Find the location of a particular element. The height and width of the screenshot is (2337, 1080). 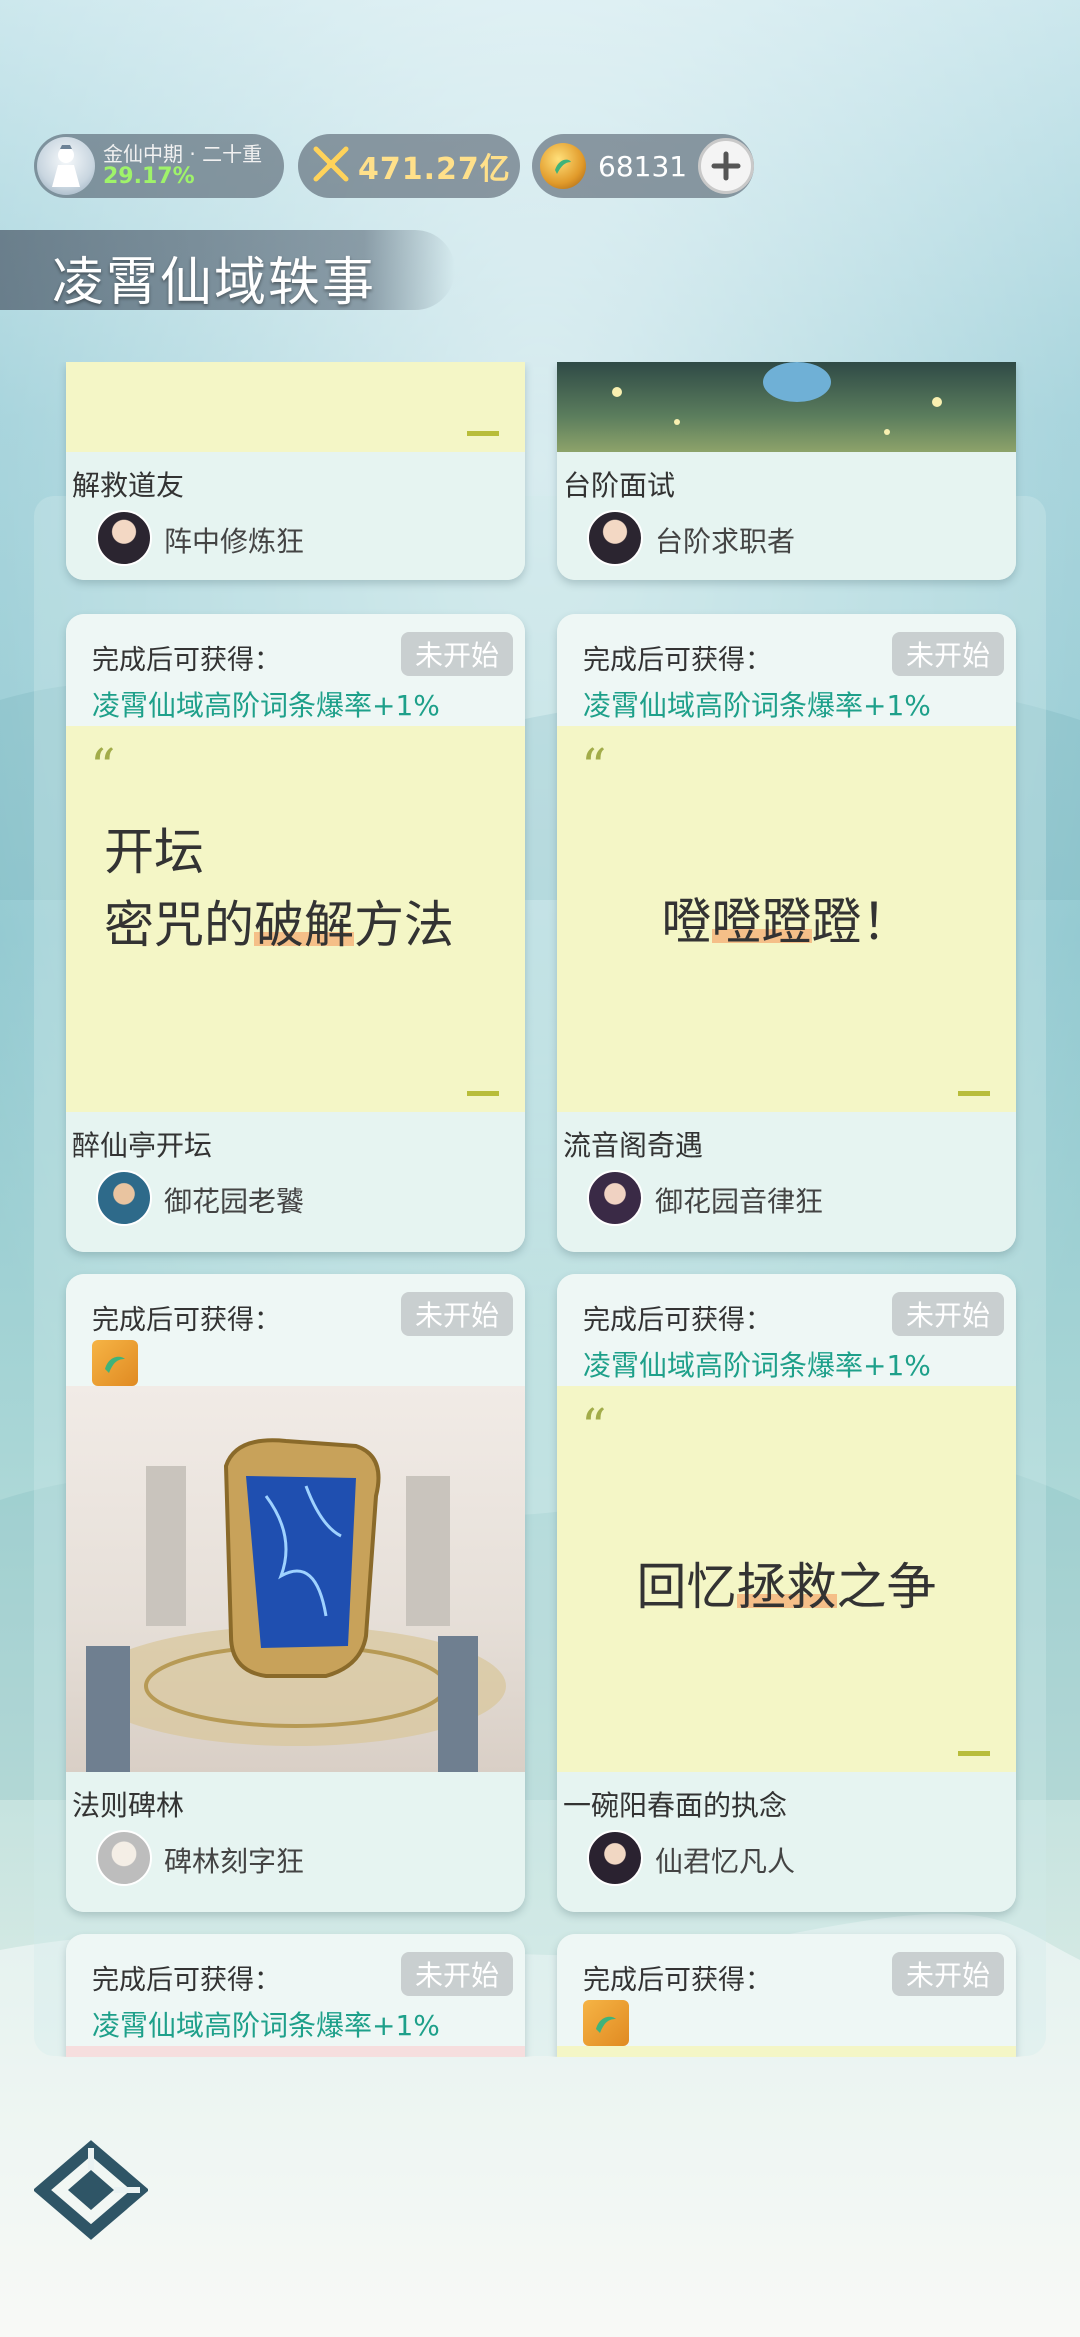

card-cover-image is located at coordinates (786, 407).